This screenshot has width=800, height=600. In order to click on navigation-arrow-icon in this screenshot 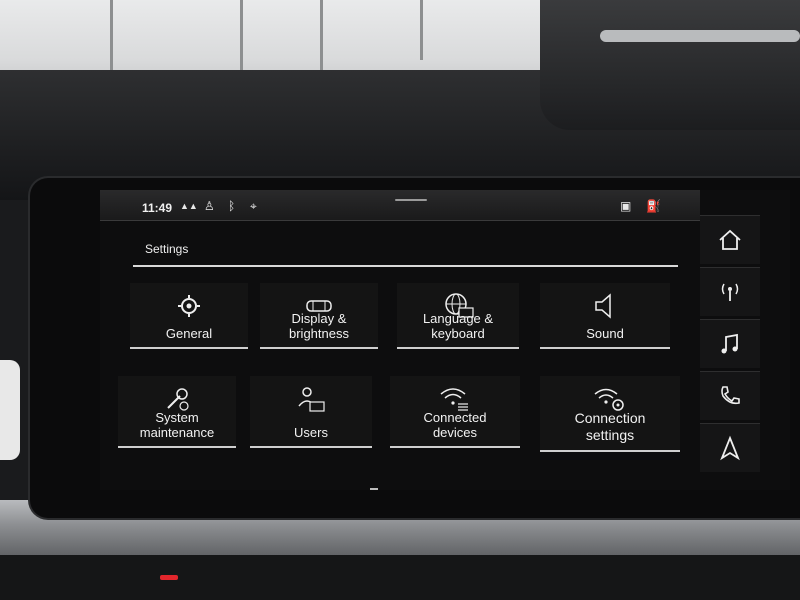, I will do `click(730, 448)`.